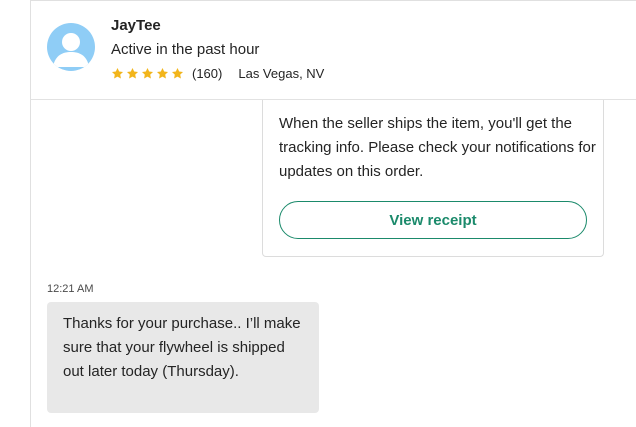 This screenshot has height=427, width=636. Describe the element at coordinates (70, 289) in the screenshot. I see `message-timestamp: 12:21 AM` at that location.